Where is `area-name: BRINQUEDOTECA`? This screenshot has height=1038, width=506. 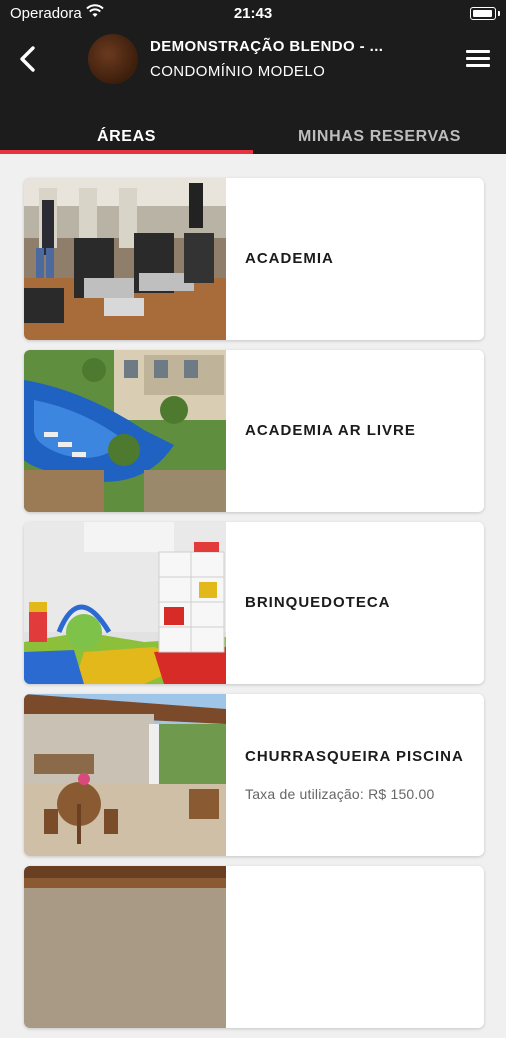
area-name: BRINQUEDOTECA is located at coordinates (318, 602).